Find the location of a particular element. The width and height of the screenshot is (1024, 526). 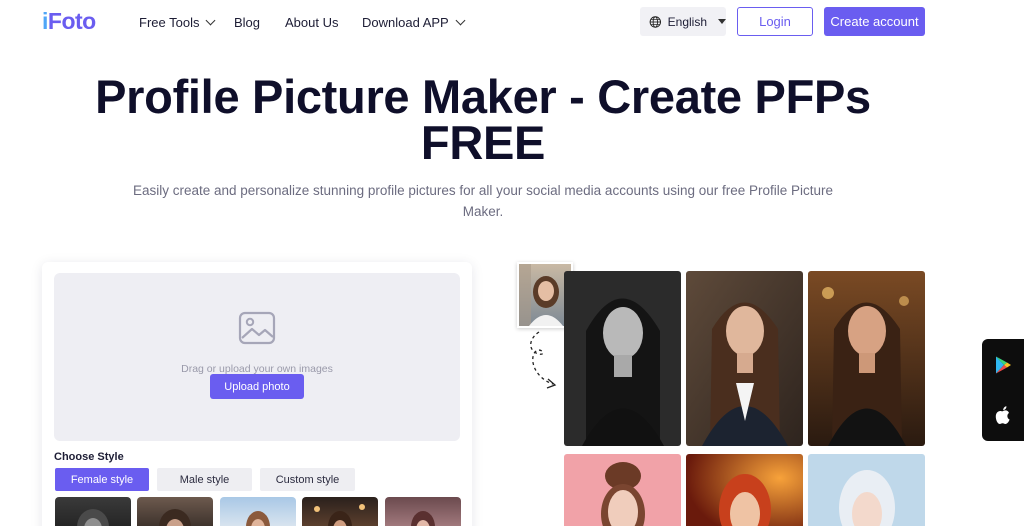

globe-icon is located at coordinates (655, 21).